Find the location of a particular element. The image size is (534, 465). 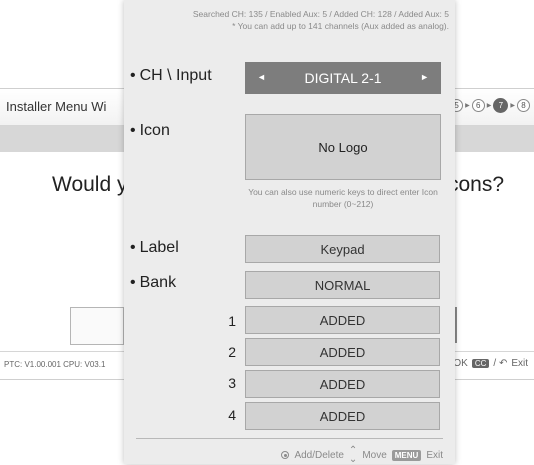

ch-input-label: CH \ Input is located at coordinates (175, 75).